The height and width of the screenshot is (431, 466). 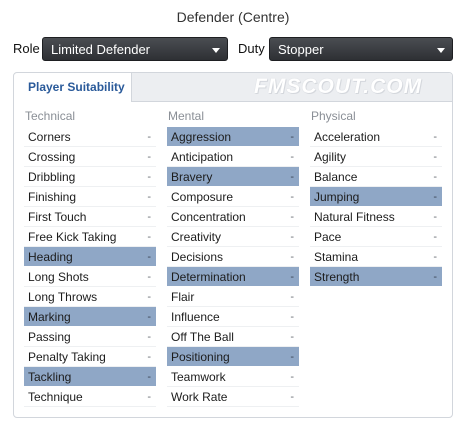 What do you see at coordinates (376, 257) in the screenshot?
I see `attribute-row: Stamina -` at bounding box center [376, 257].